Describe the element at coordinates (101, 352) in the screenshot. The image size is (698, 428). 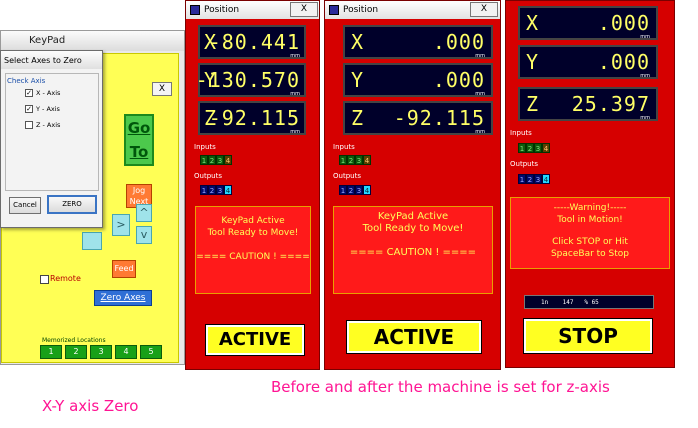
I see `memorized-location-button: 3` at that location.